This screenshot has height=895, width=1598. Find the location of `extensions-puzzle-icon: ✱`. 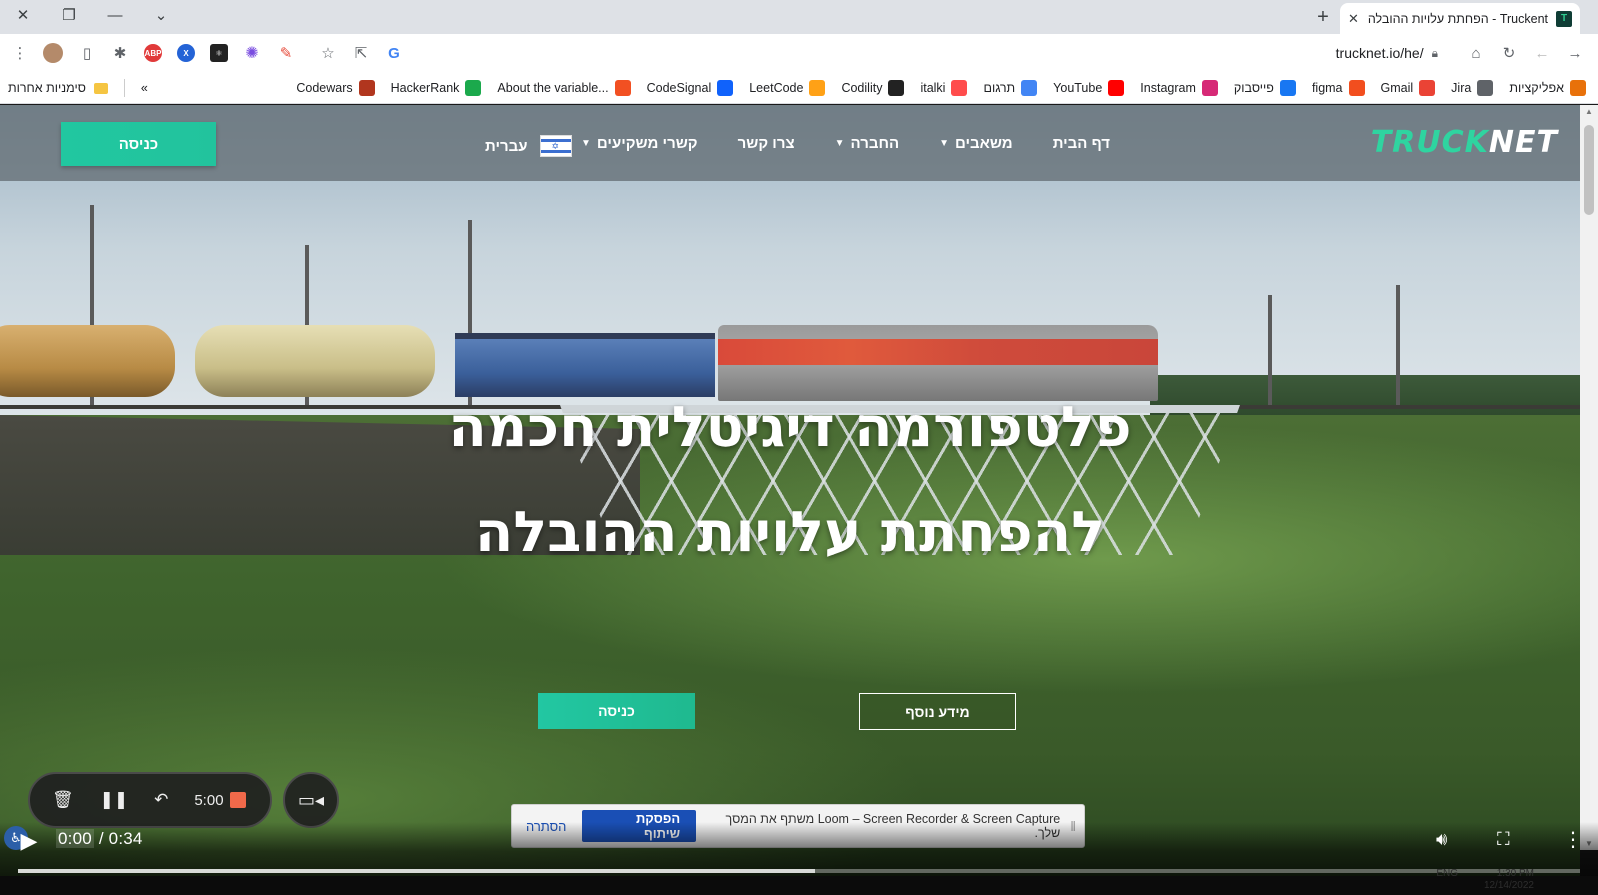

extensions-puzzle-icon: ✱ is located at coordinates (120, 53).